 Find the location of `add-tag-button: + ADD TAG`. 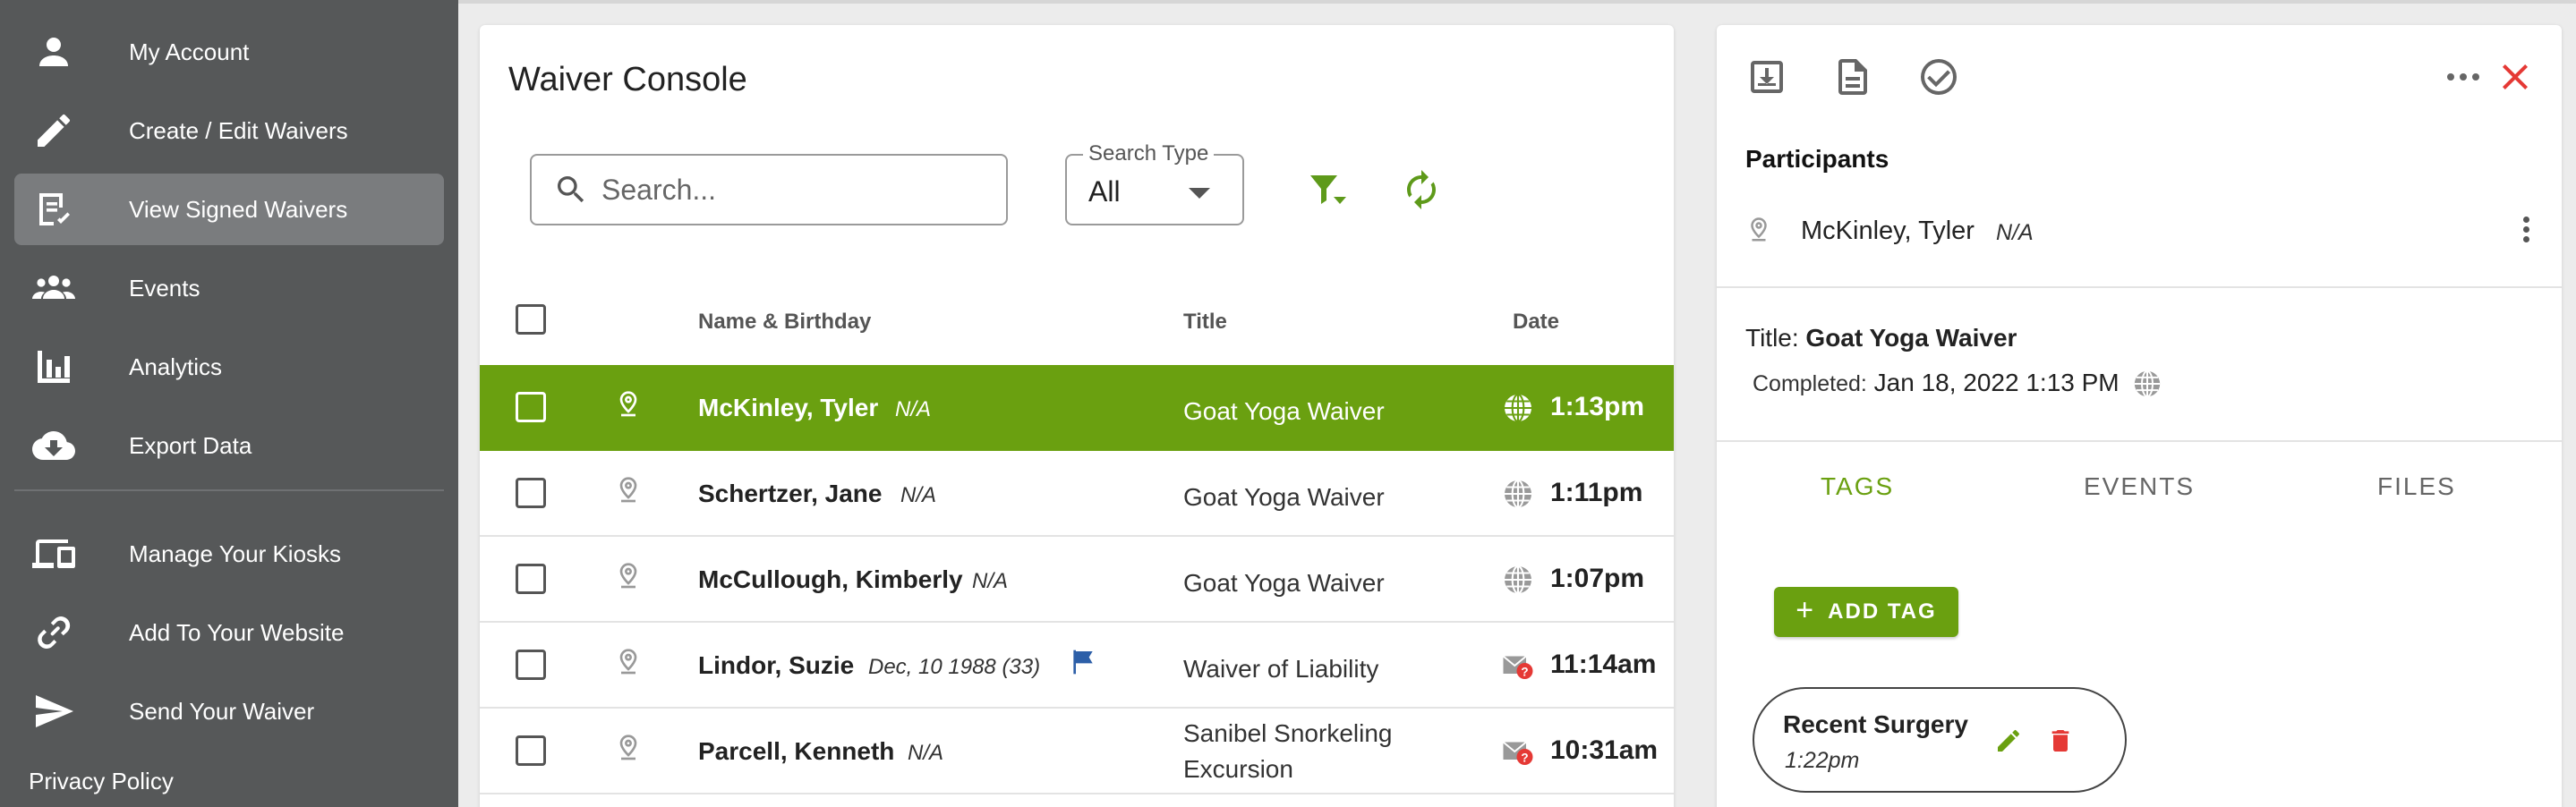

add-tag-button: + ADD TAG is located at coordinates (1866, 612).